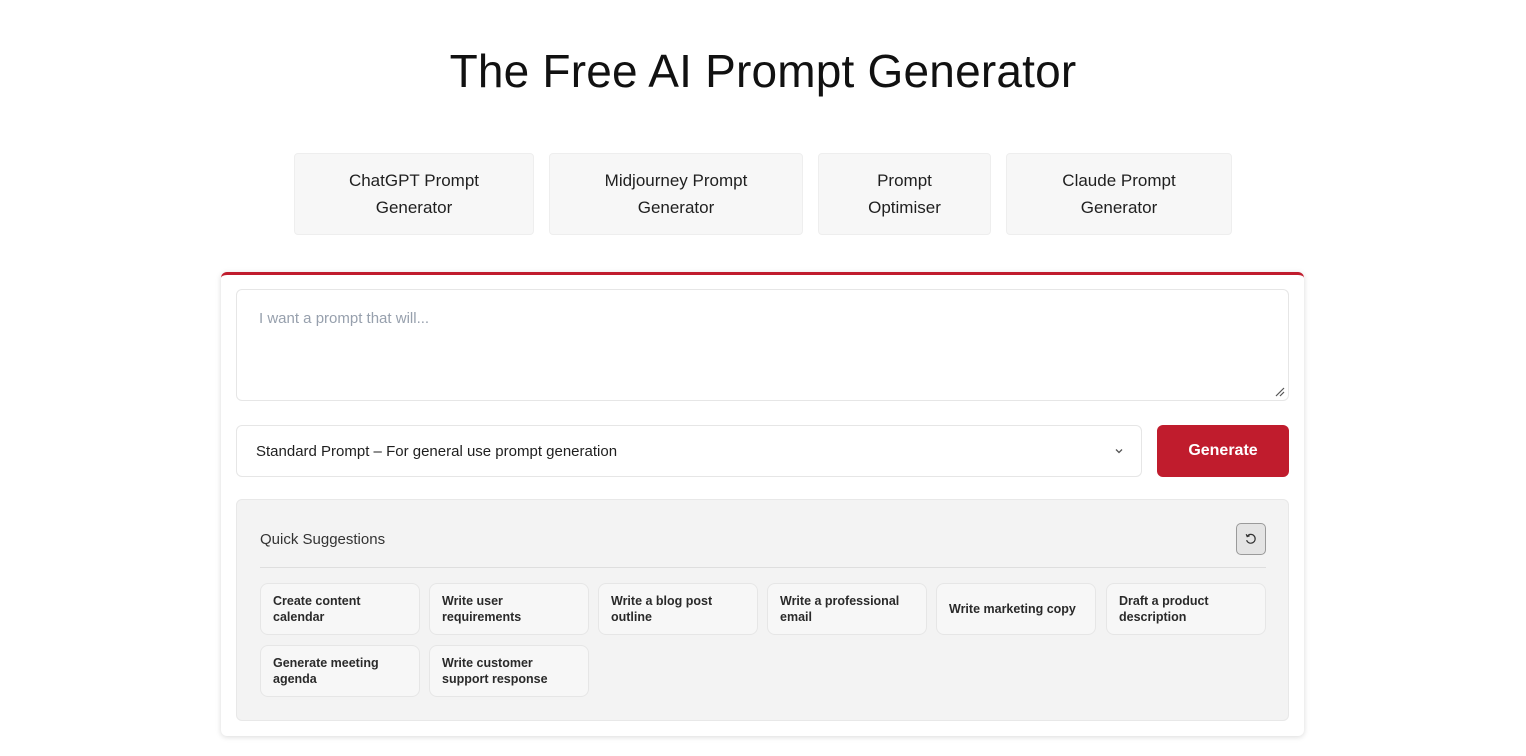 The width and height of the screenshot is (1526, 756). Describe the element at coordinates (1016, 609) in the screenshot. I see `suggestion-chip: Write marketing copy` at that location.